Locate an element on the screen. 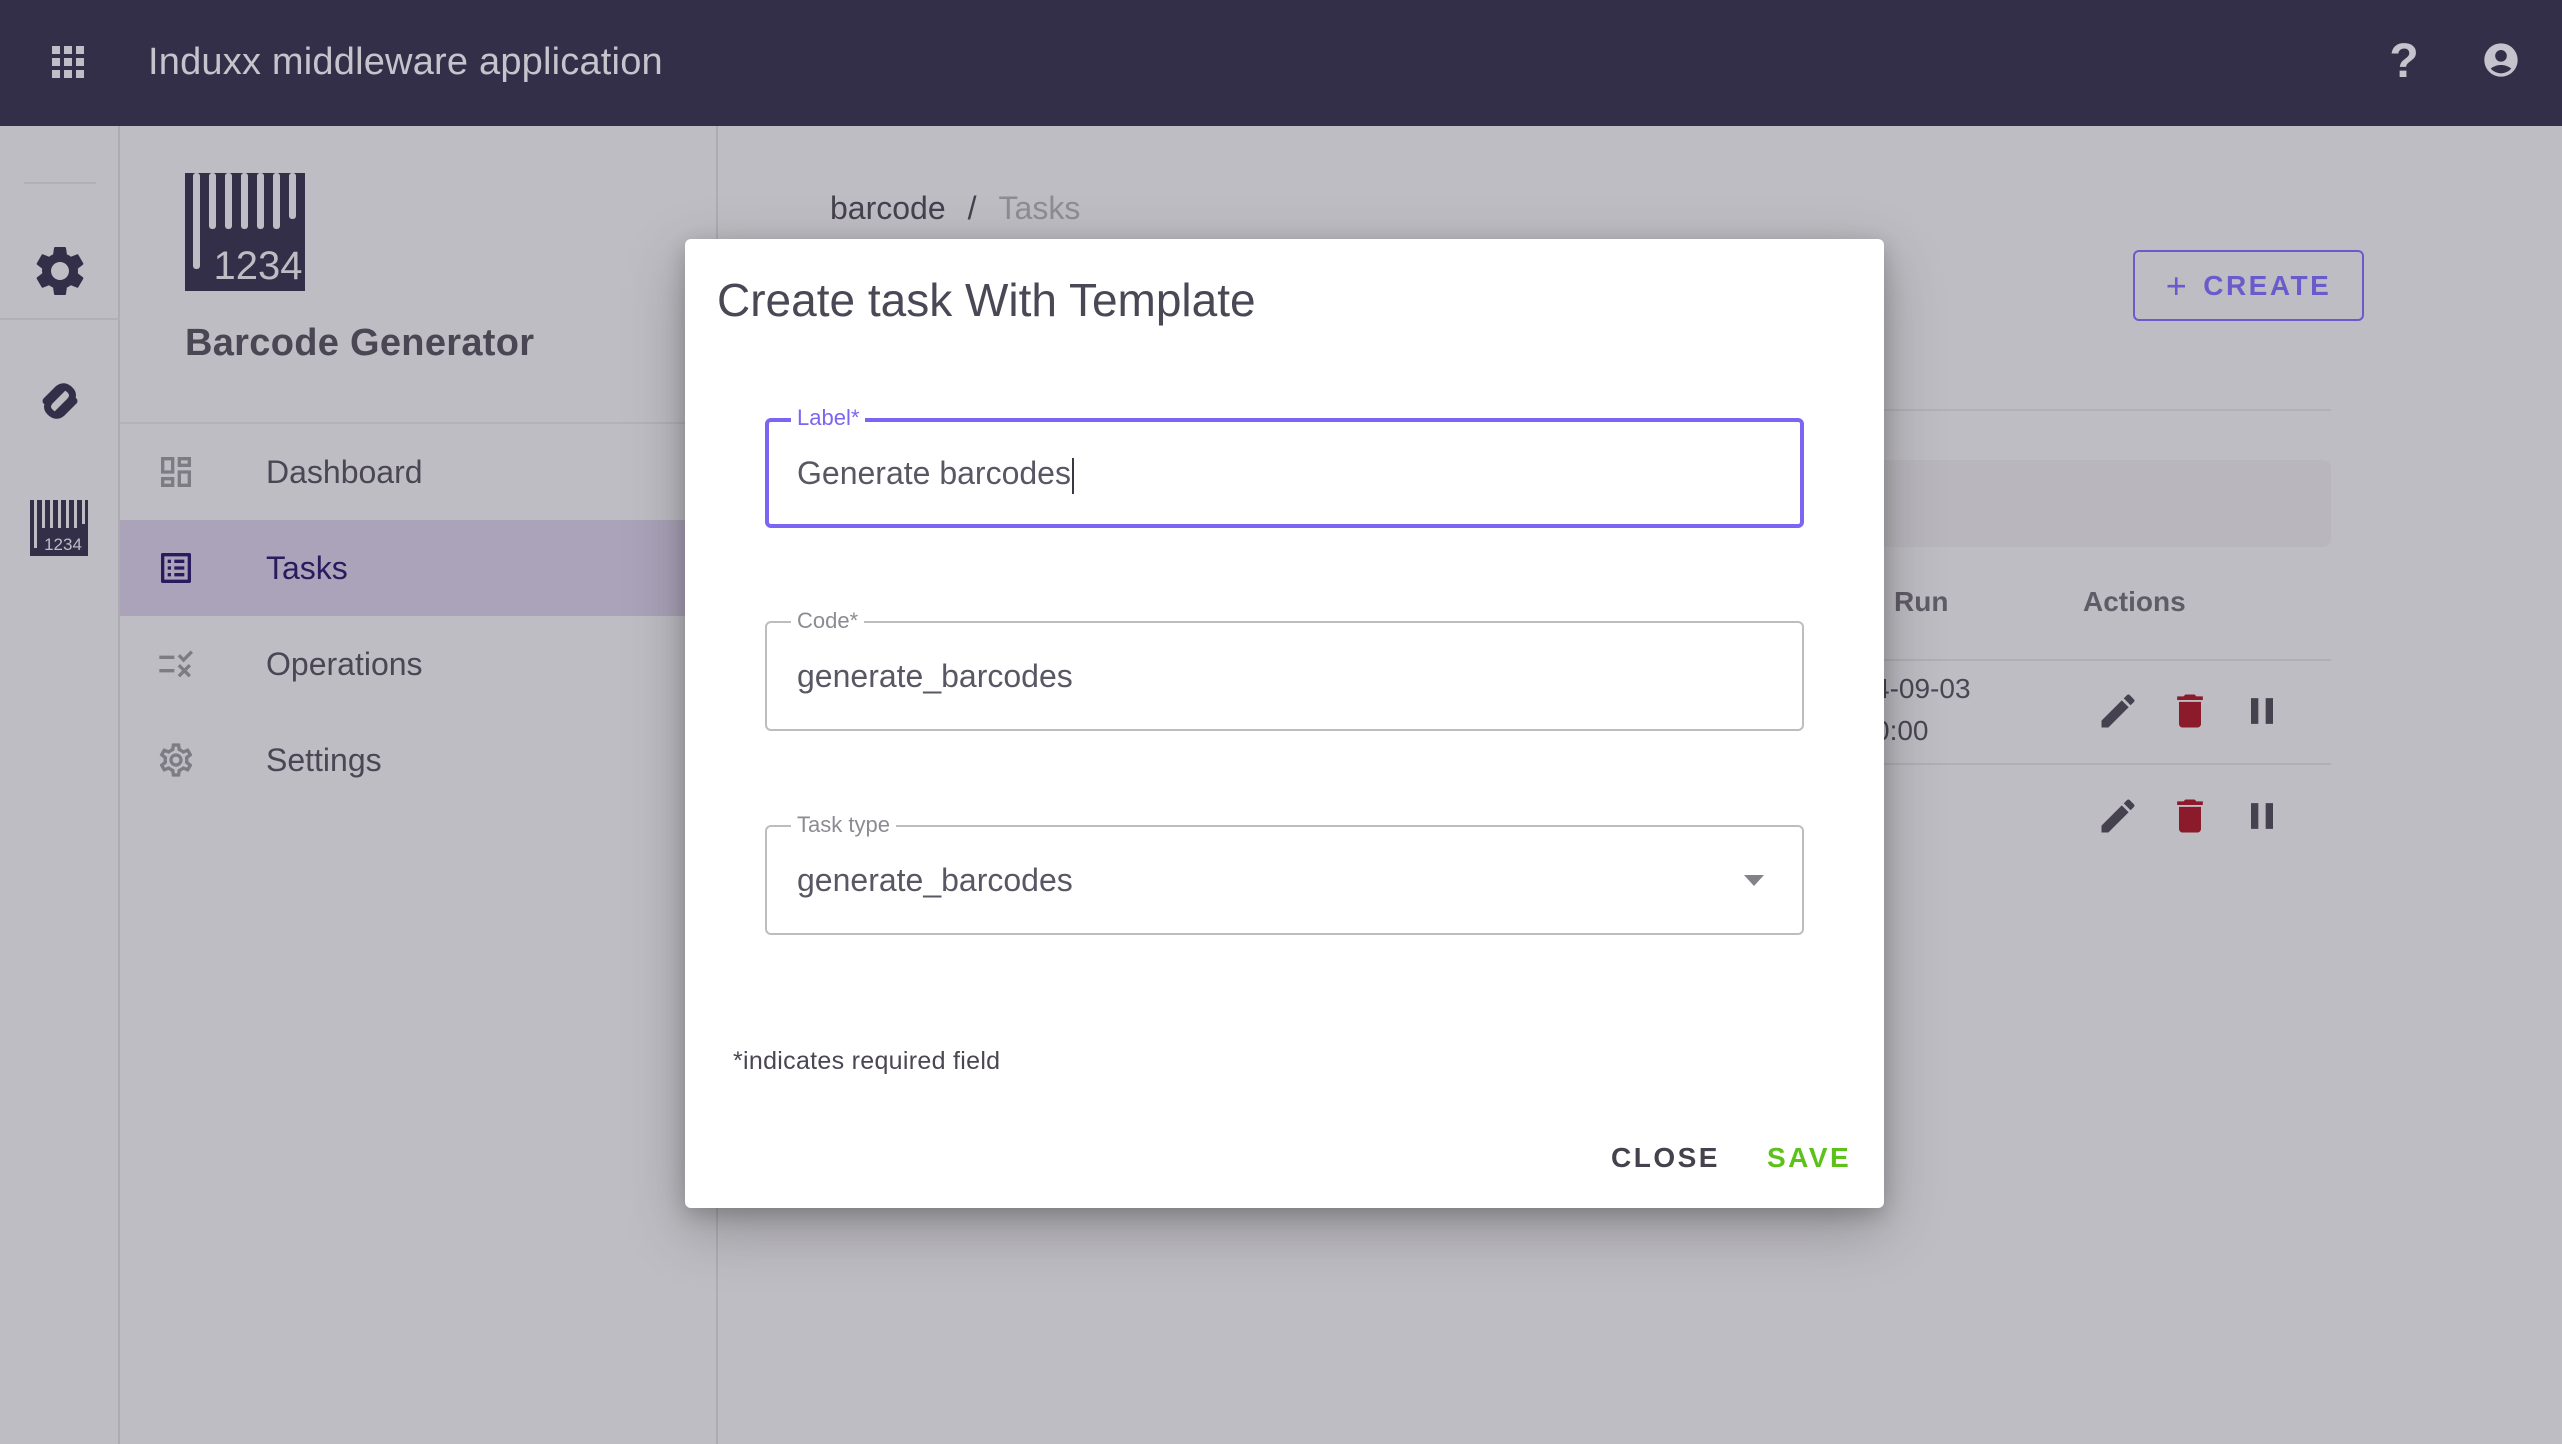 This screenshot has height=1444, width=2562. sidebar-item-operations: Operations is located at coordinates (419, 664).